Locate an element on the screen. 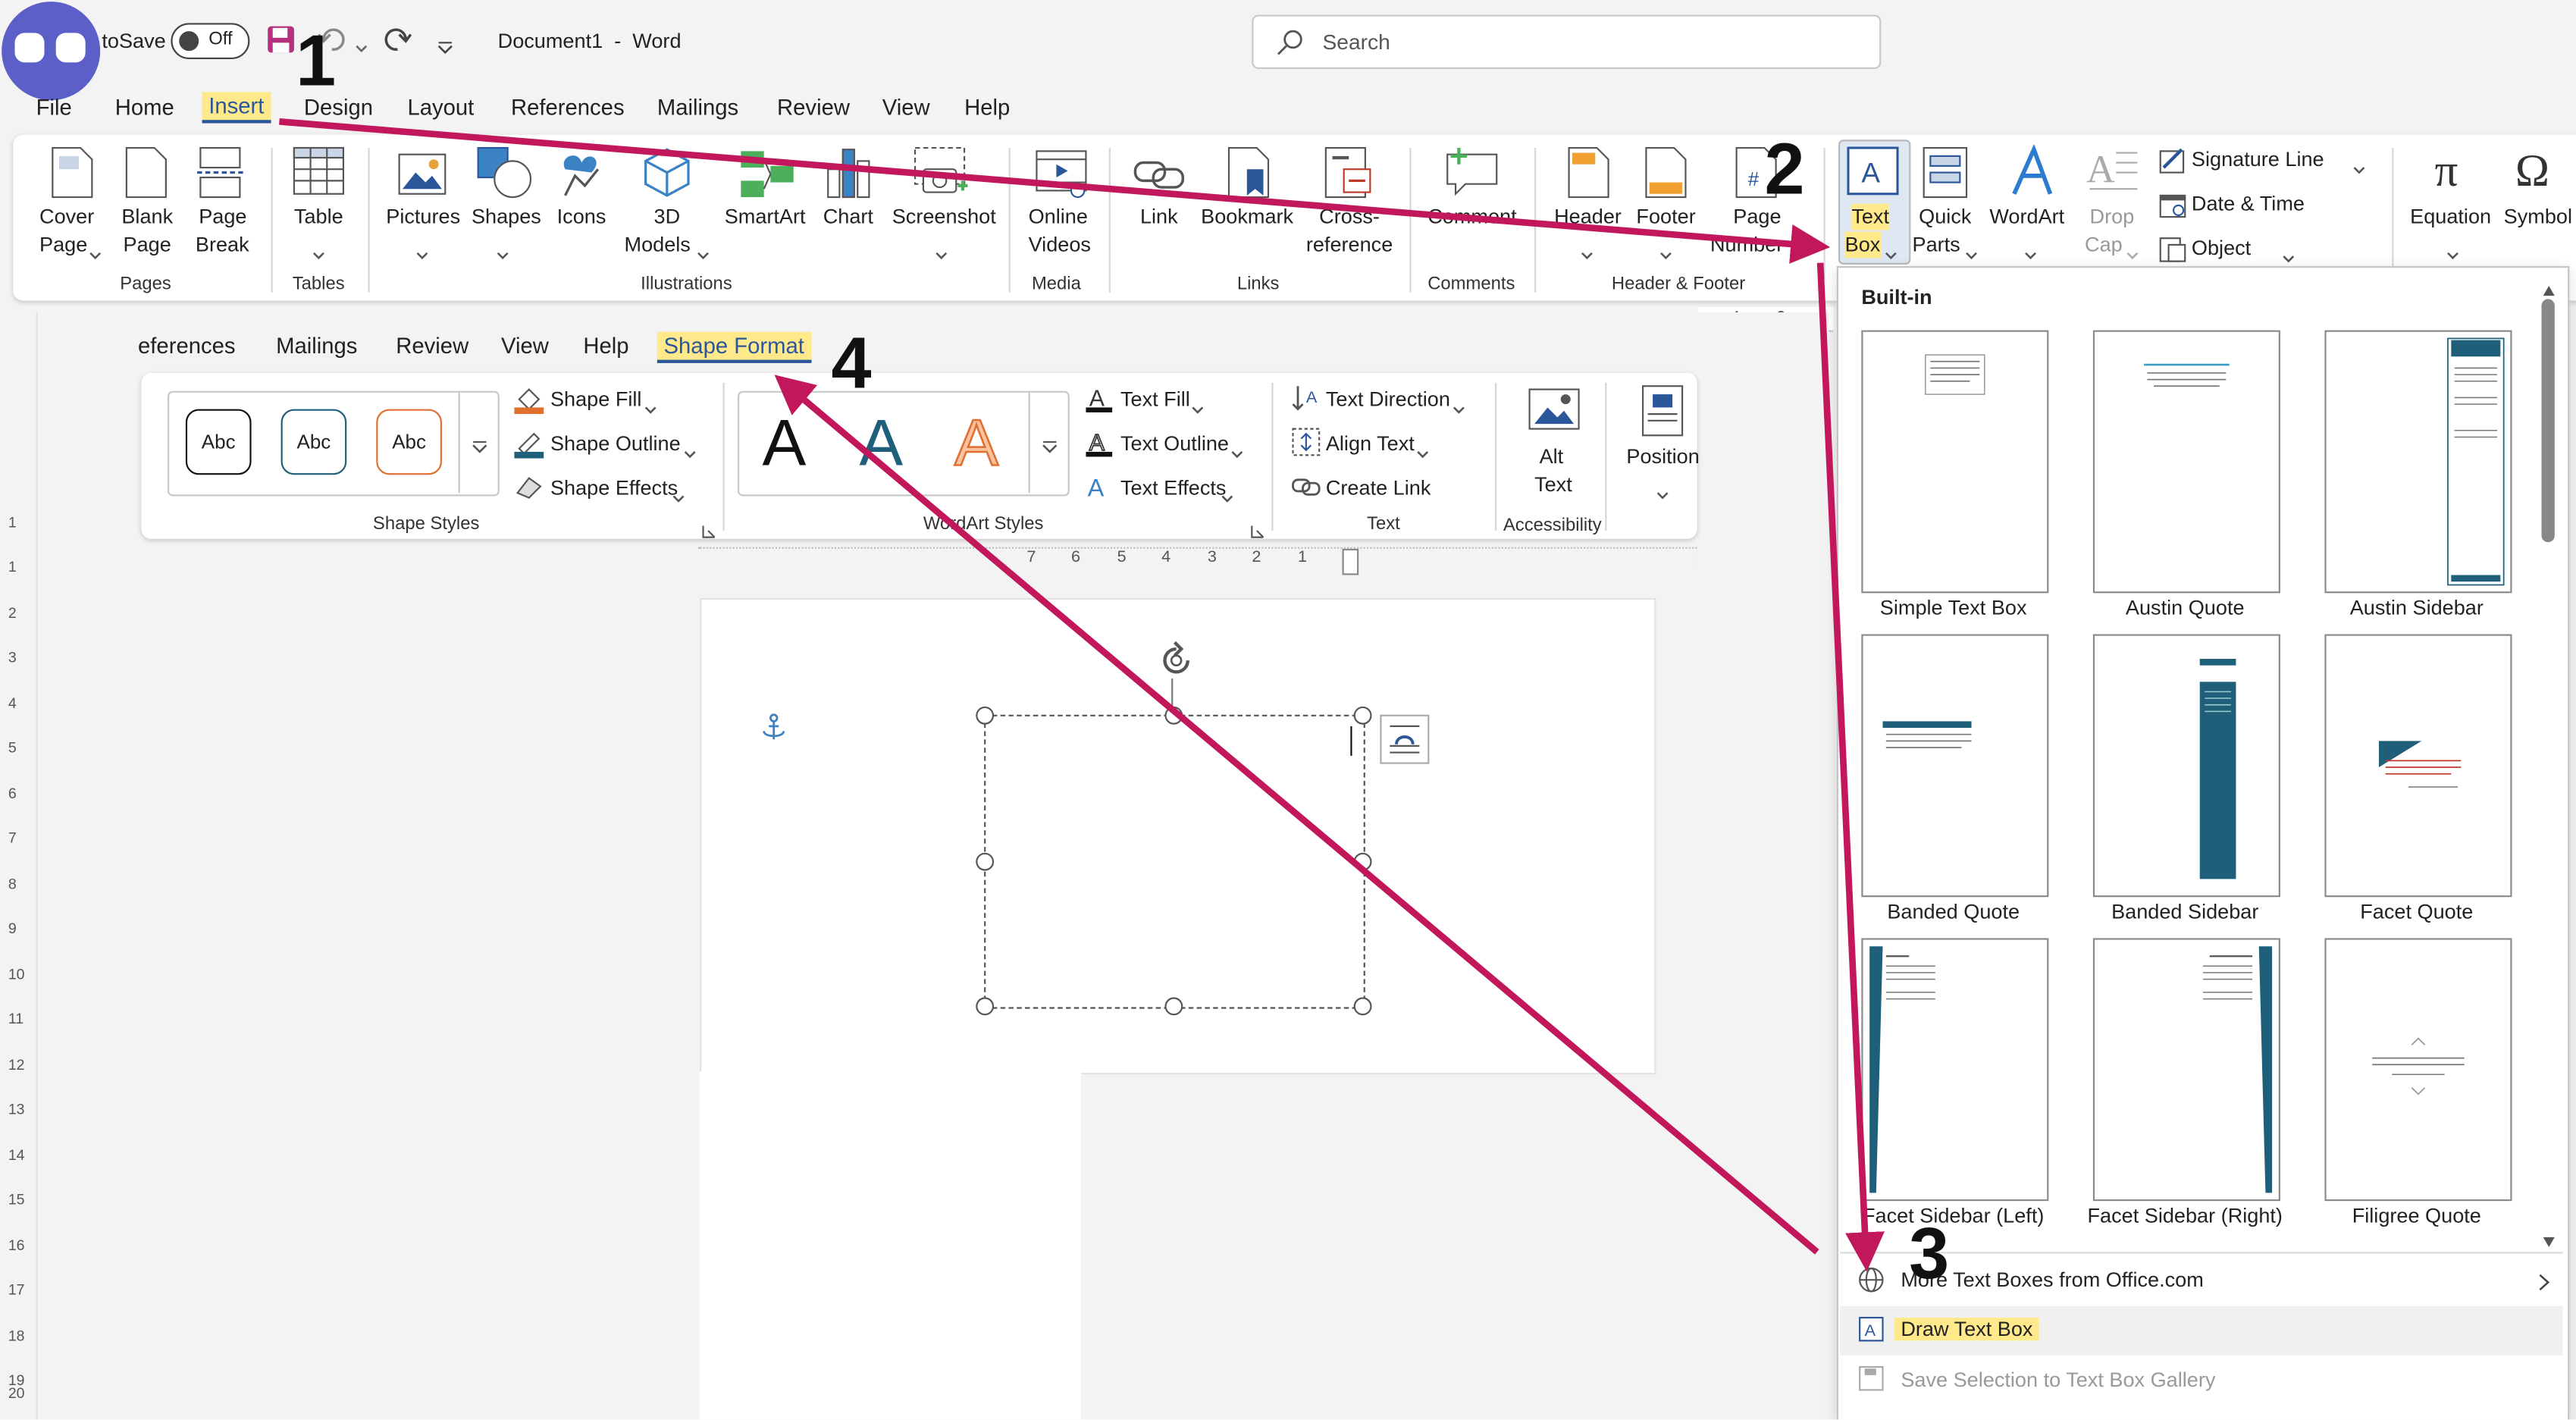 The image size is (2576, 1420). step-number-2: 2 is located at coordinates (1785, 170).